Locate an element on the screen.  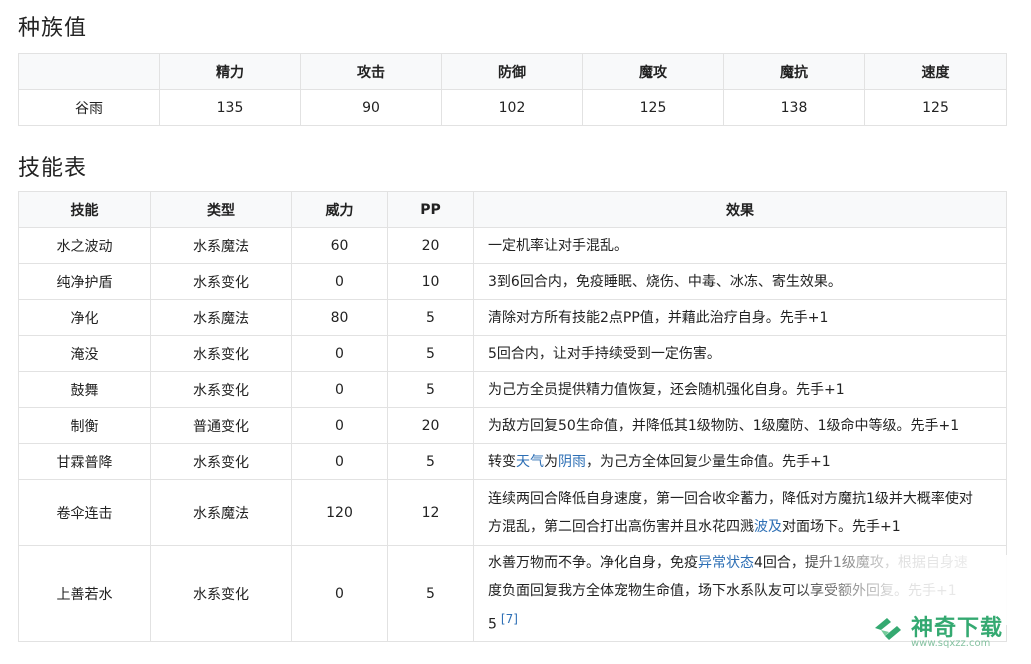
stats-header-cell: 速度 is located at coordinates (935, 71).